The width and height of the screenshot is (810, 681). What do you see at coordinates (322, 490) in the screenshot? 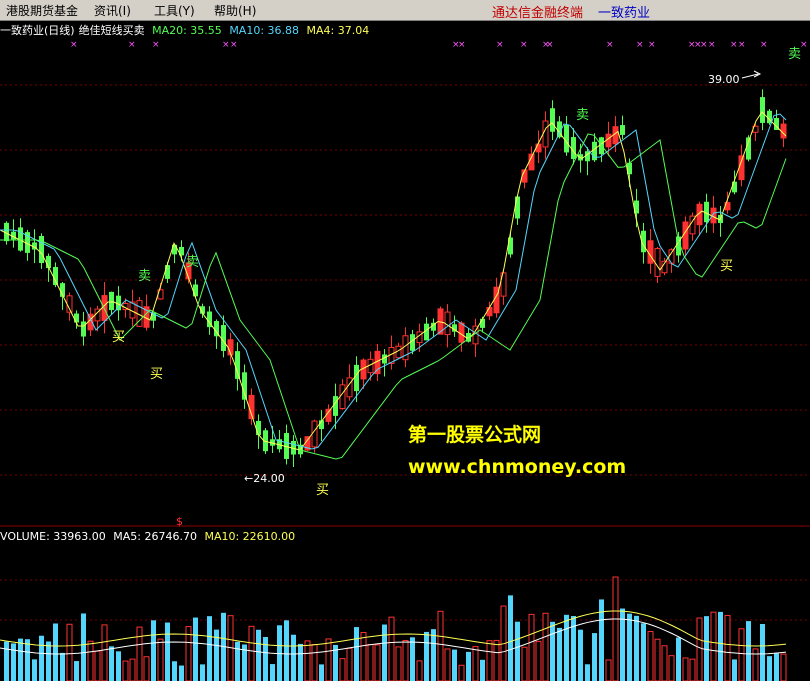
I see `buy-signal-3: 买` at bounding box center [322, 490].